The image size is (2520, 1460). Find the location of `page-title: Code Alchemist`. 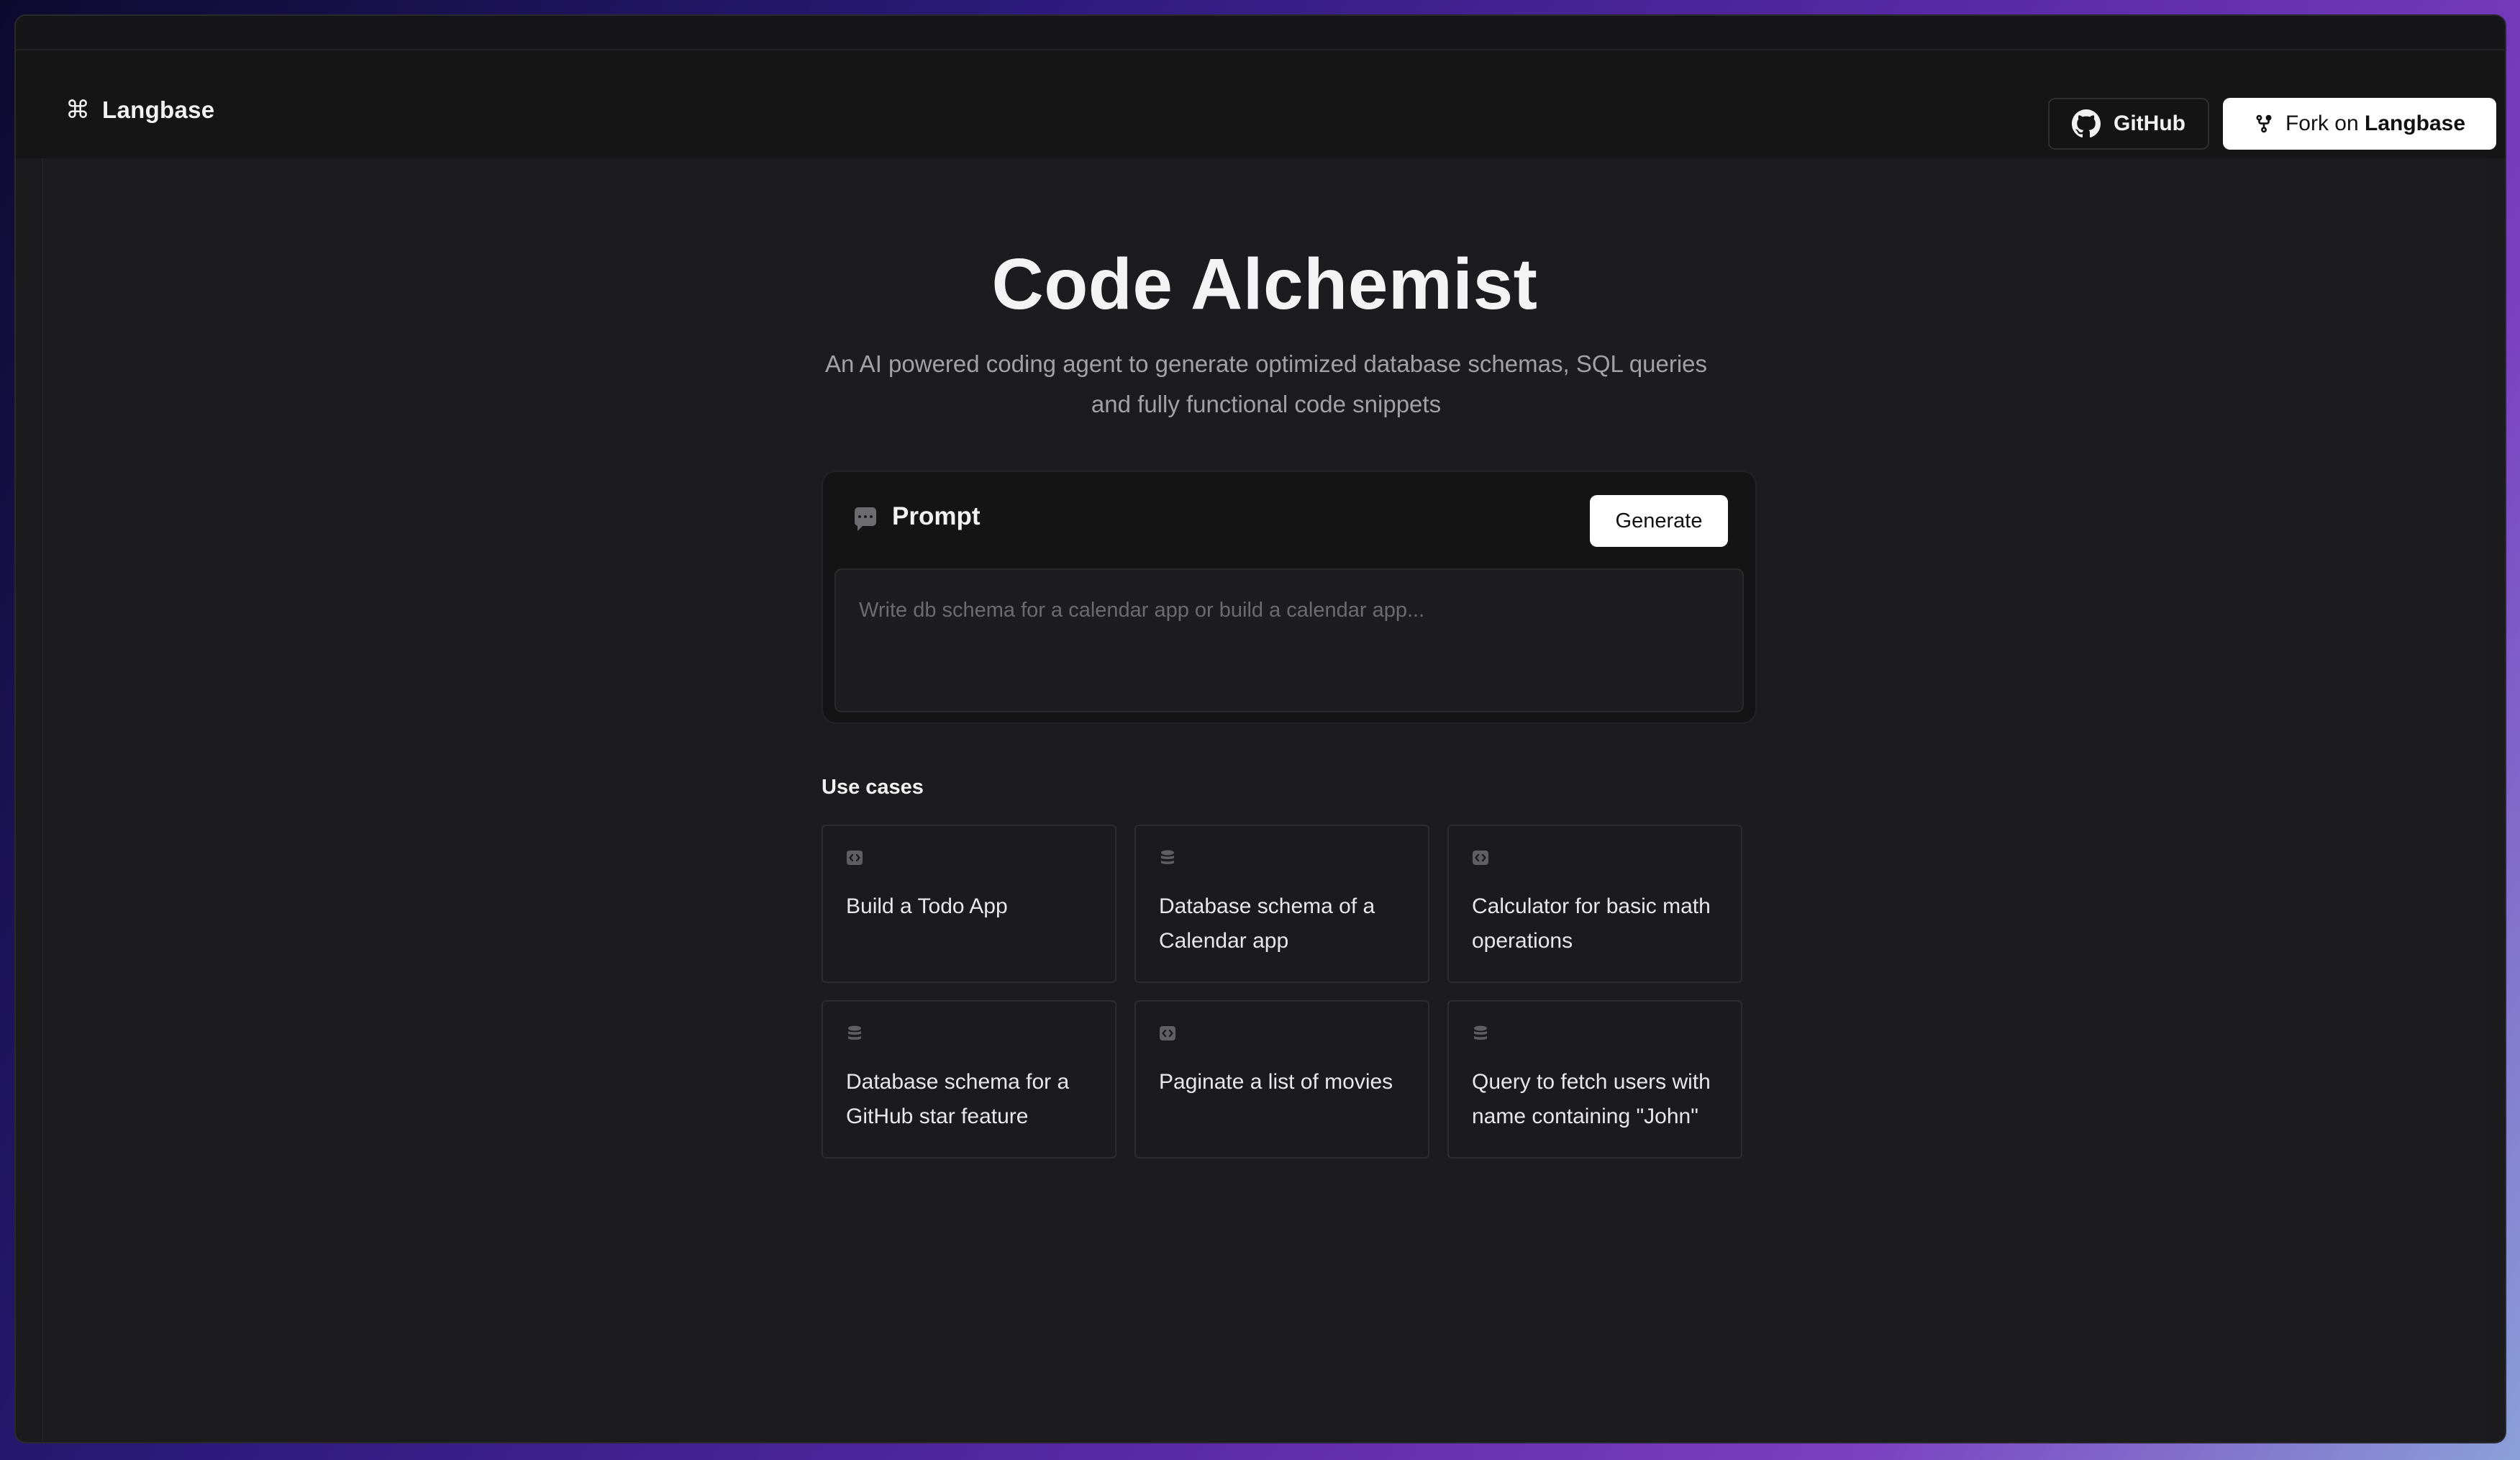

page-title: Code Alchemist is located at coordinates (1264, 284).